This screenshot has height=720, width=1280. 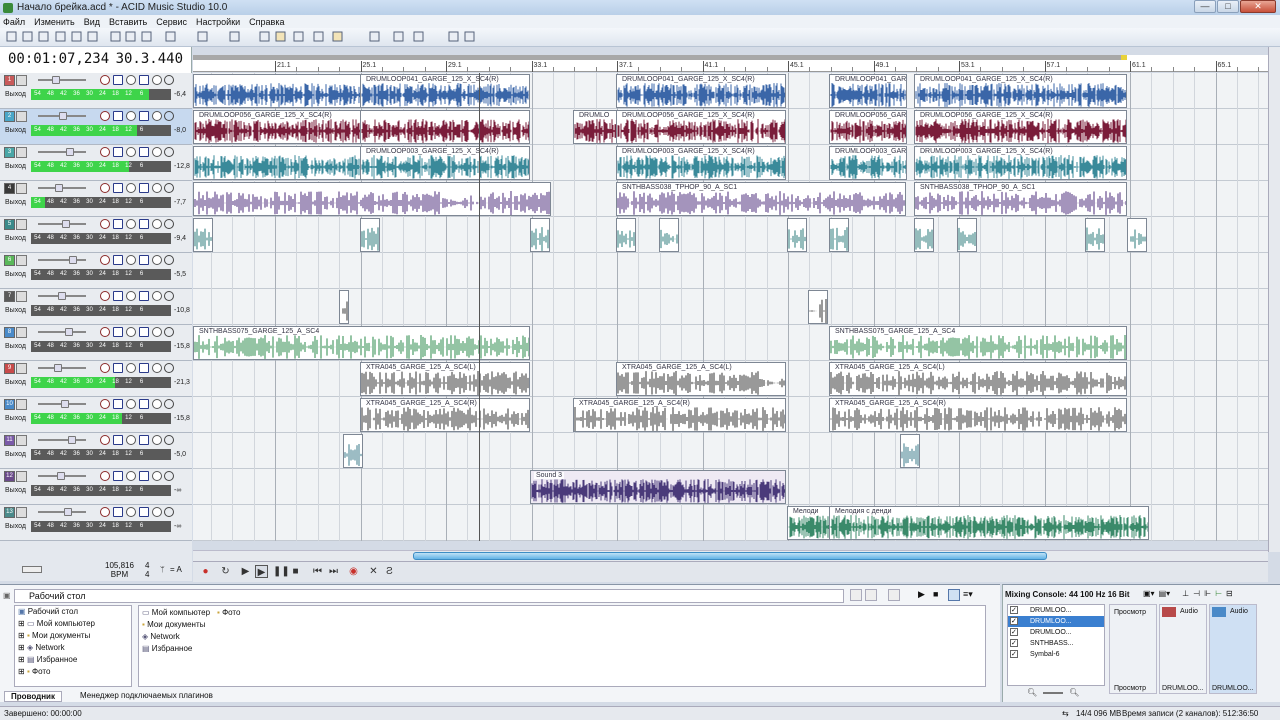 What do you see at coordinates (856, 595) in the screenshot?
I see `explorer-up-icon` at bounding box center [856, 595].